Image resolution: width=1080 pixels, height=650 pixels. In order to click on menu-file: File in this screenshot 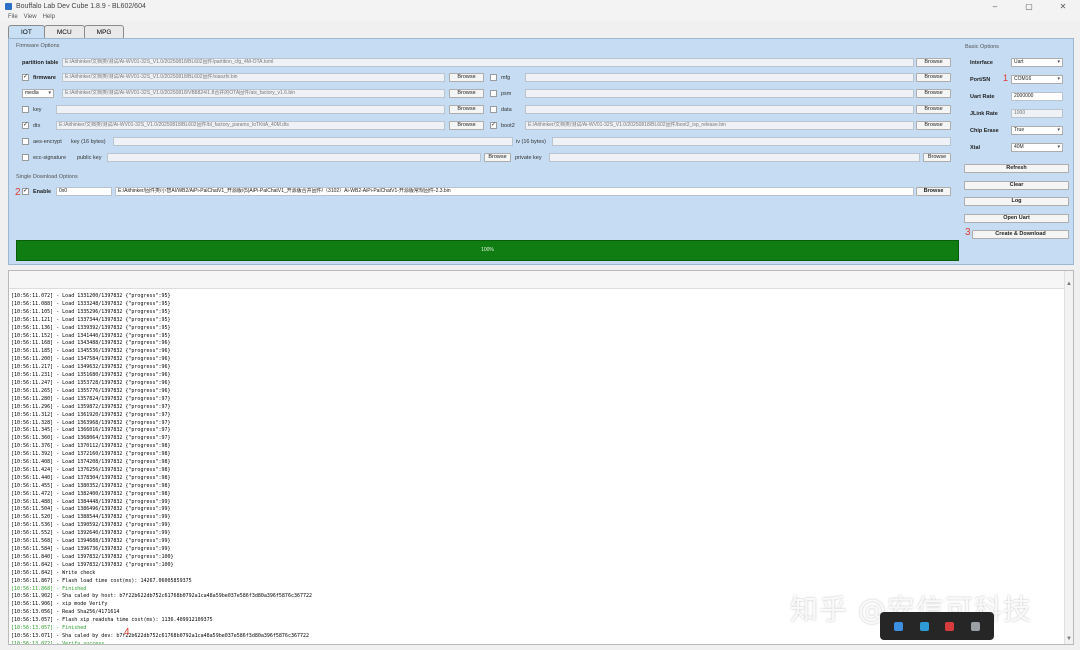, I will do `click(13, 17)`.